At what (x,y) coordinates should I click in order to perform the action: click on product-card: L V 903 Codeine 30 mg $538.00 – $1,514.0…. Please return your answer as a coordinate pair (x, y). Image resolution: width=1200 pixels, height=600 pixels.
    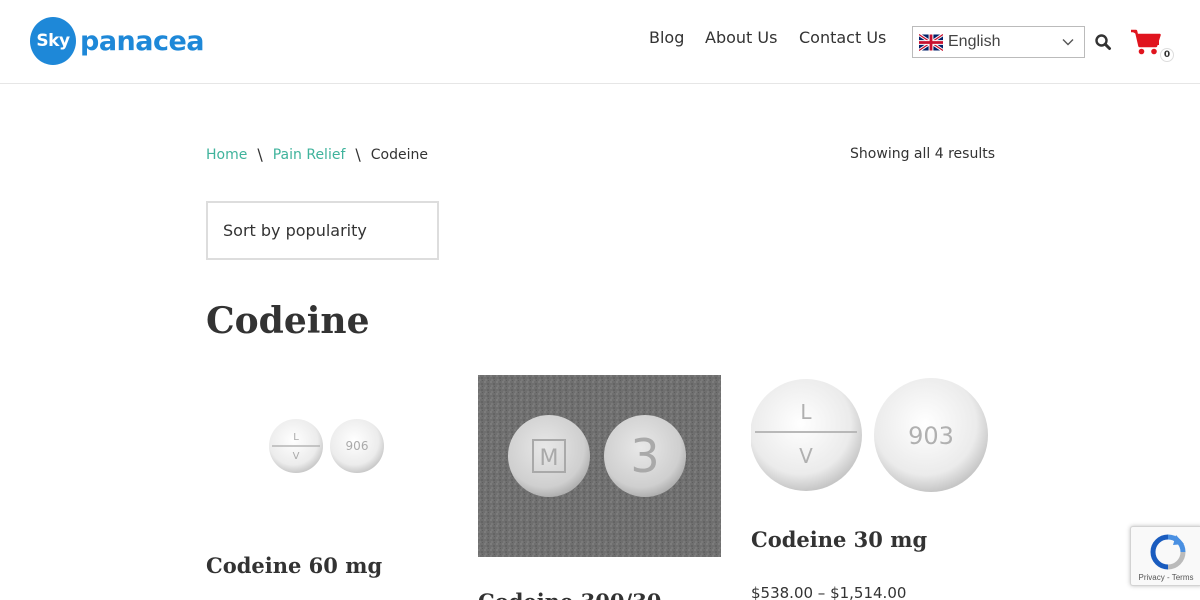
    Looking at the image, I should click on (872, 487).